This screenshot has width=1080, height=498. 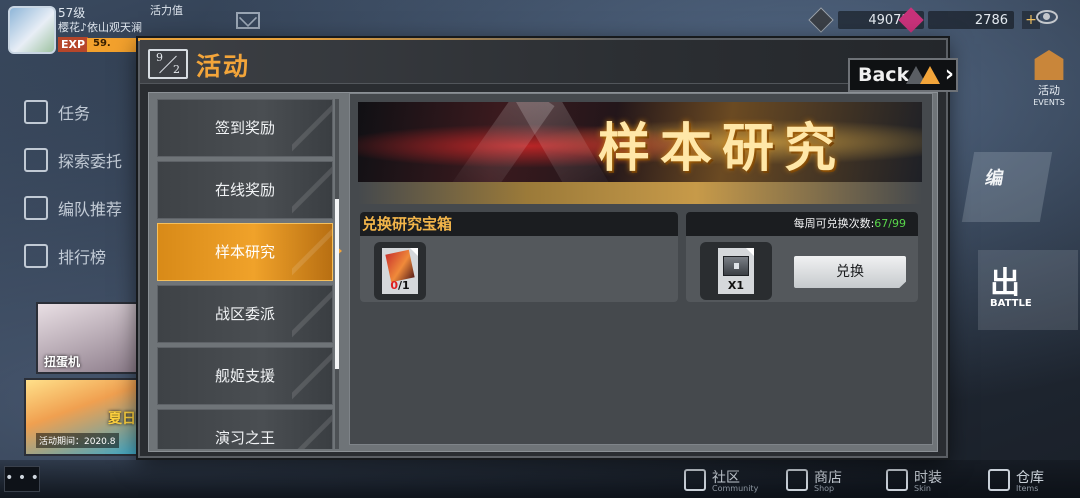 I want to click on nav-items: 仓库 Items, so click(x=1016, y=480).